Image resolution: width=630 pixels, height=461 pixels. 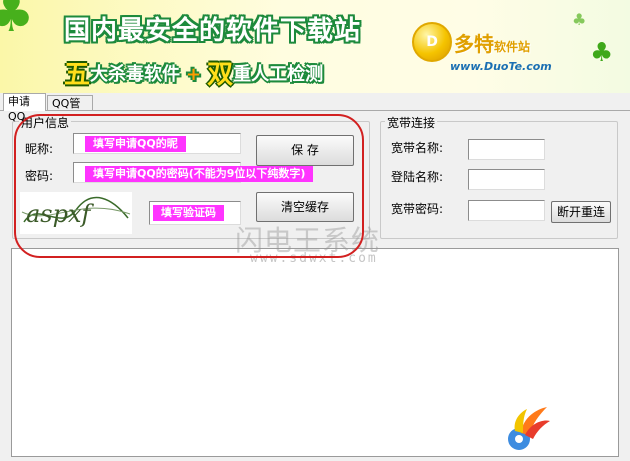 What do you see at coordinates (199, 174) in the screenshot?
I see `password-hint: 填写申请QQ的密码(不能为9位以下纯数字)` at bounding box center [199, 174].